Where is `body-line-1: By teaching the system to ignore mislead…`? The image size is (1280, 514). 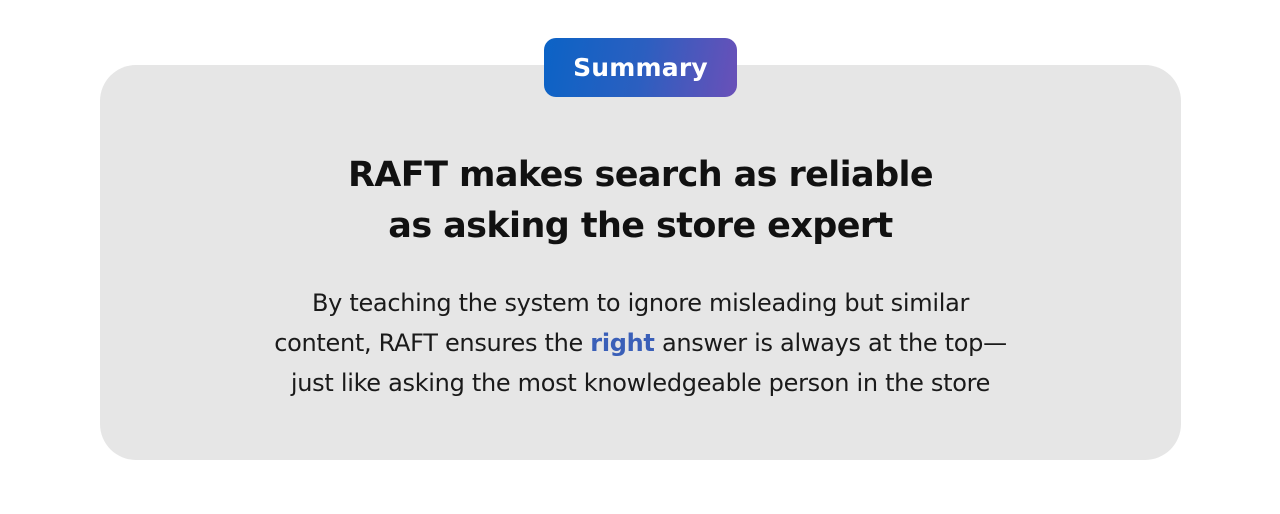
body-line-1: By teaching the system to ignore mislead… is located at coordinates (640, 303).